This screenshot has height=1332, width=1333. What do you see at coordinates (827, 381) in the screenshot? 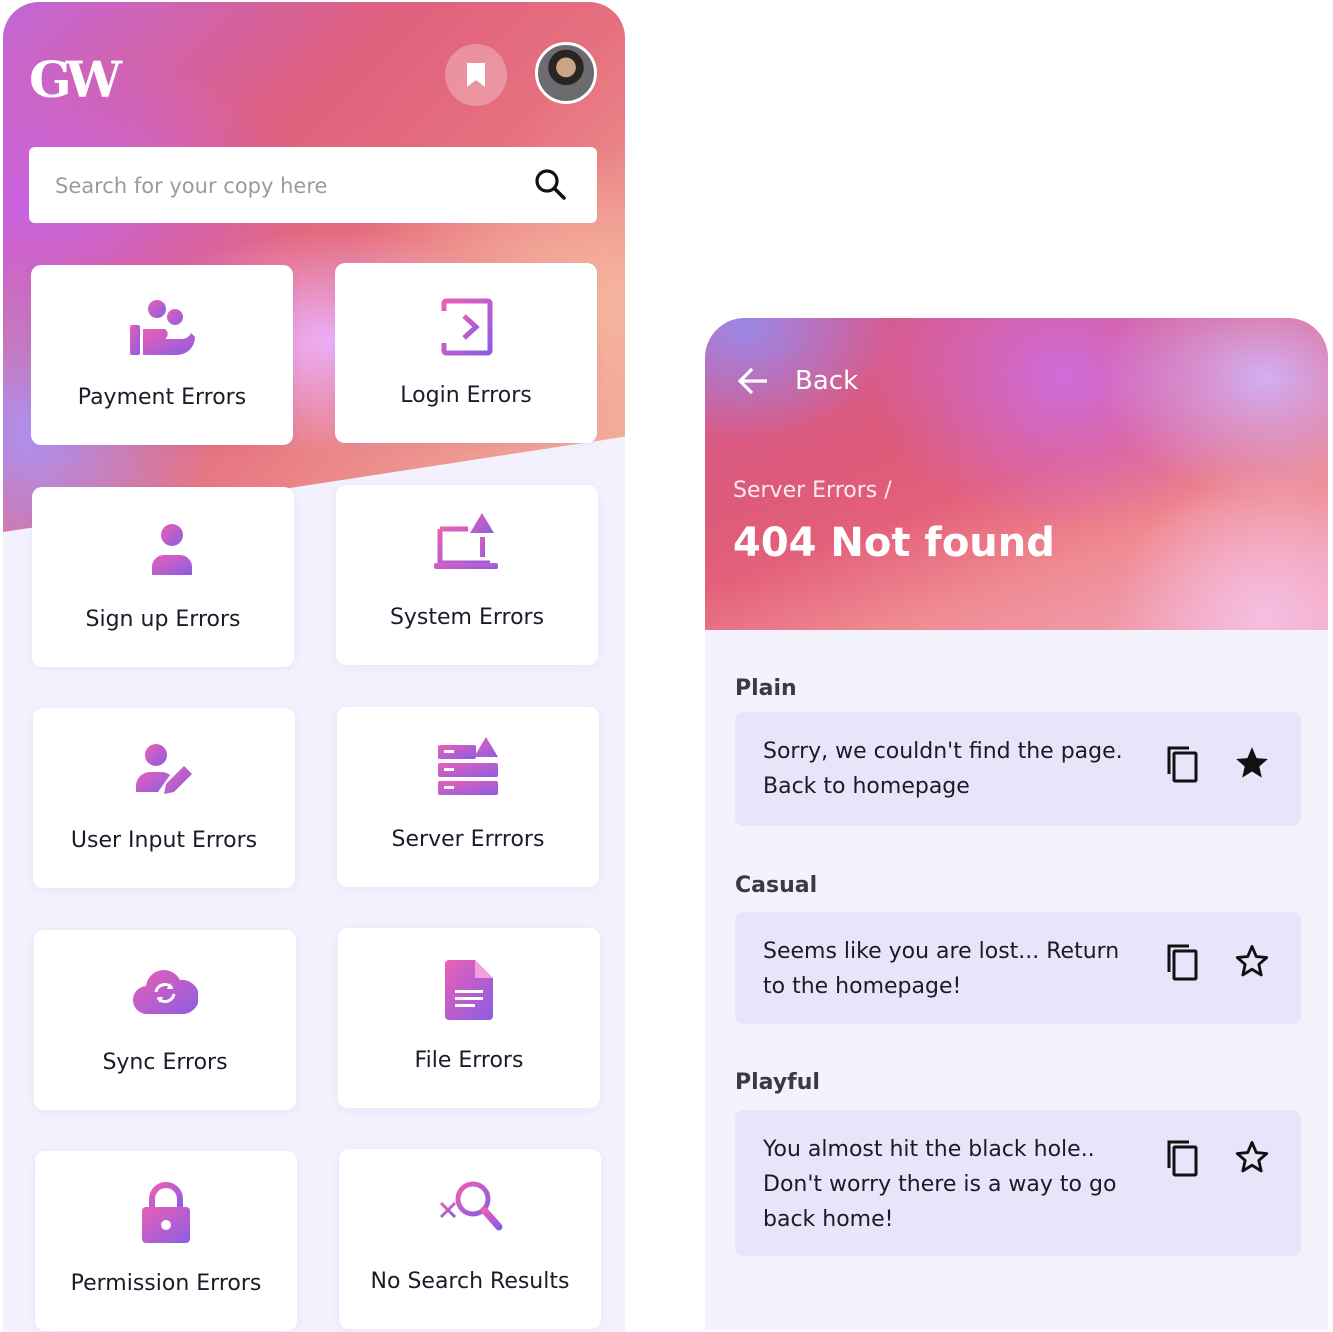
I see `back-label: Back` at bounding box center [827, 381].